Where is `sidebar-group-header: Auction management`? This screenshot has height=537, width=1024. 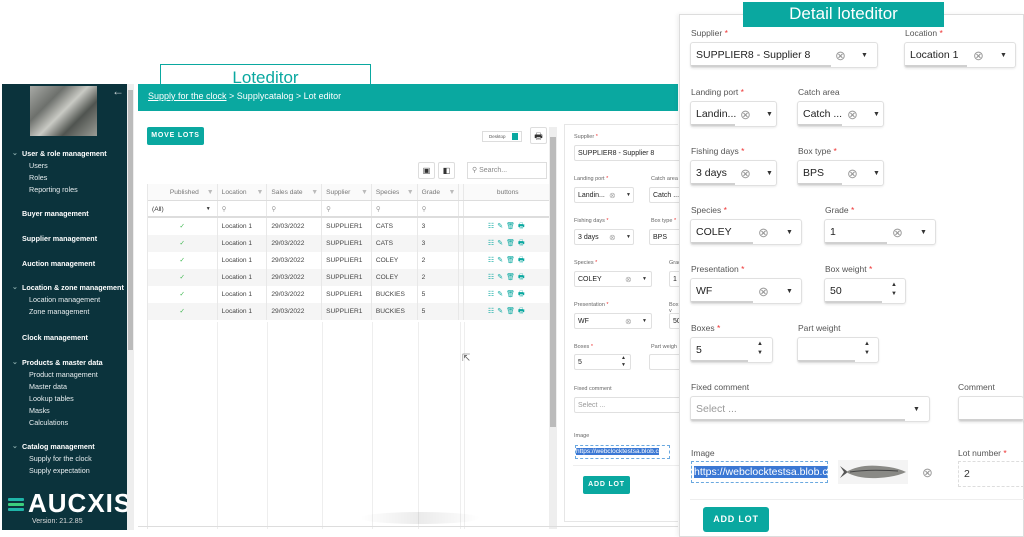
sidebar-group-header: Auction management is located at coordinates (64, 264).